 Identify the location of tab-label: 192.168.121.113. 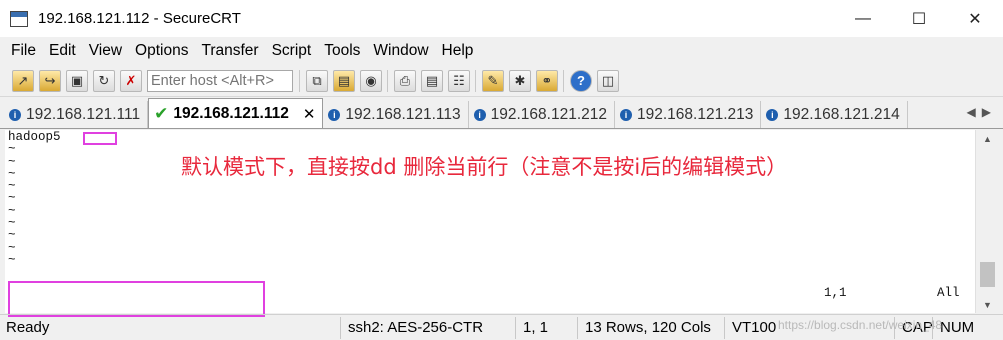
(403, 114).